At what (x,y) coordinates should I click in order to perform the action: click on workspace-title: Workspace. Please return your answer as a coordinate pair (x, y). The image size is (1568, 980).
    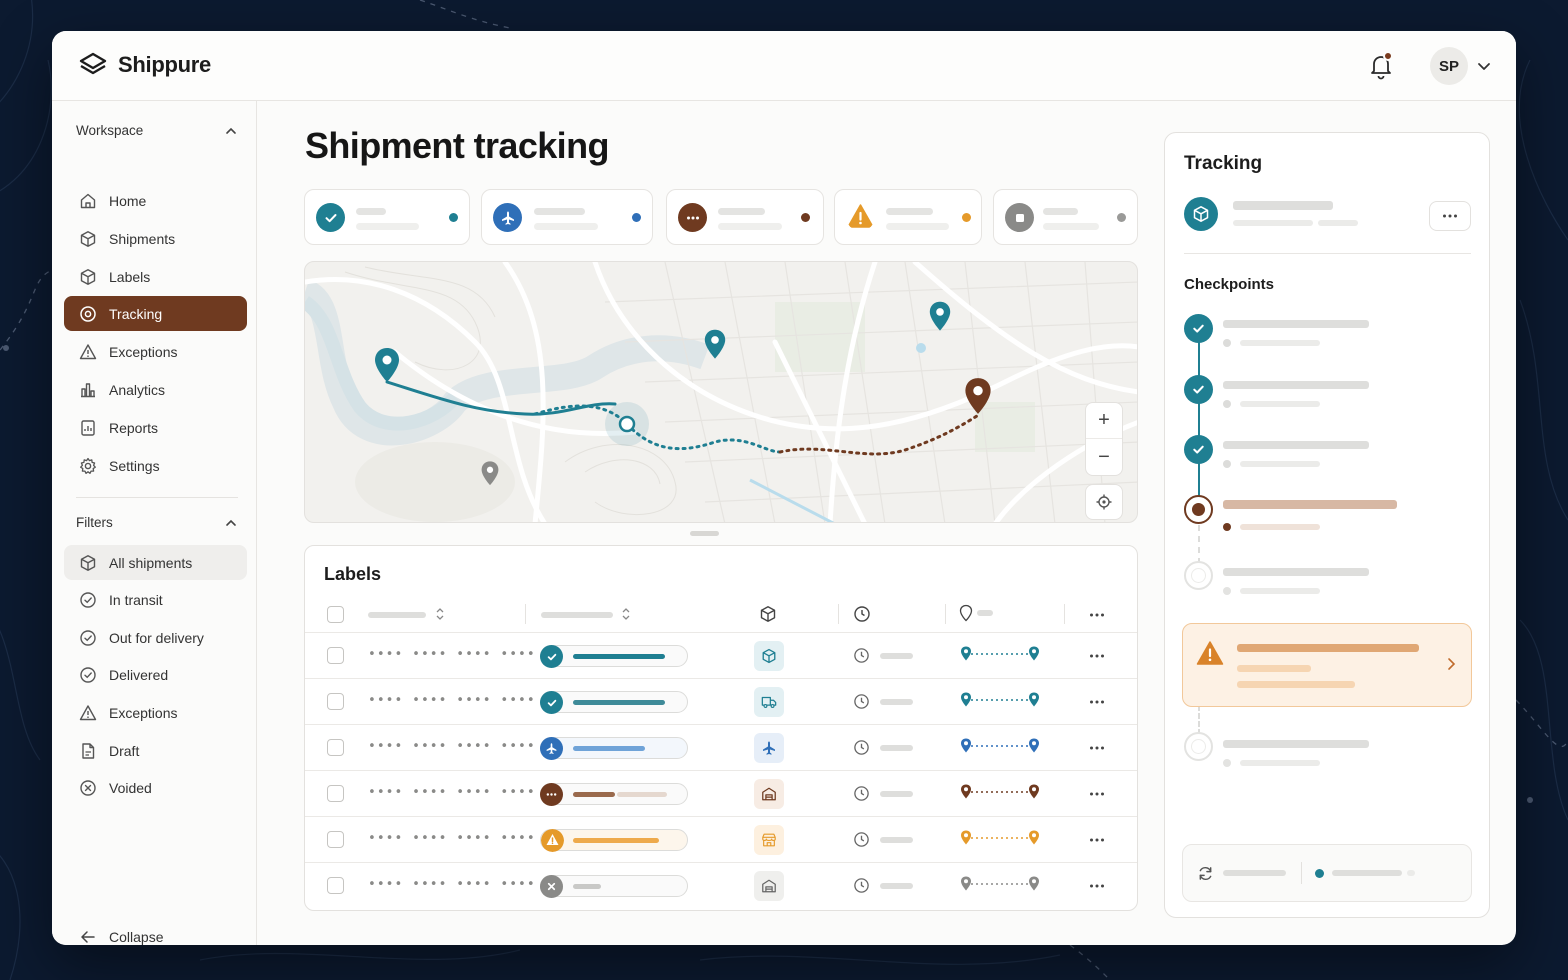
    Looking at the image, I should click on (110, 130).